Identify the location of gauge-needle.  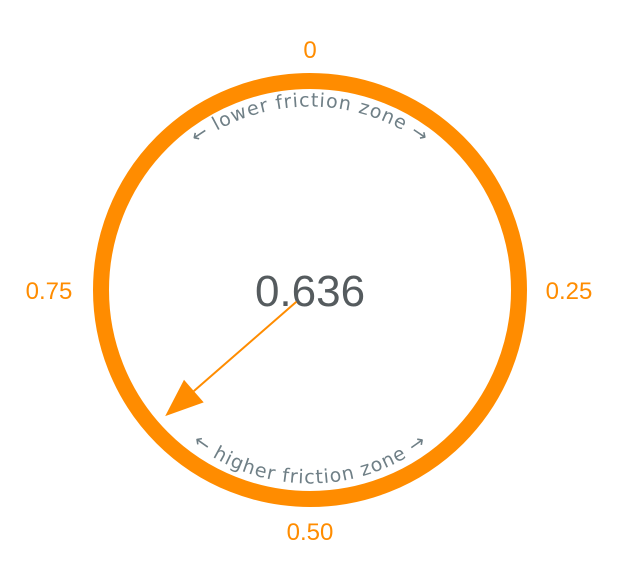
(231, 359).